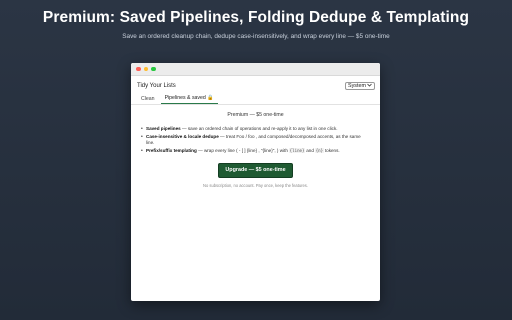 Image resolution: width=512 pixels, height=320 pixels. What do you see at coordinates (369, 86) in the screenshot?
I see `chevron-down-icon` at bounding box center [369, 86].